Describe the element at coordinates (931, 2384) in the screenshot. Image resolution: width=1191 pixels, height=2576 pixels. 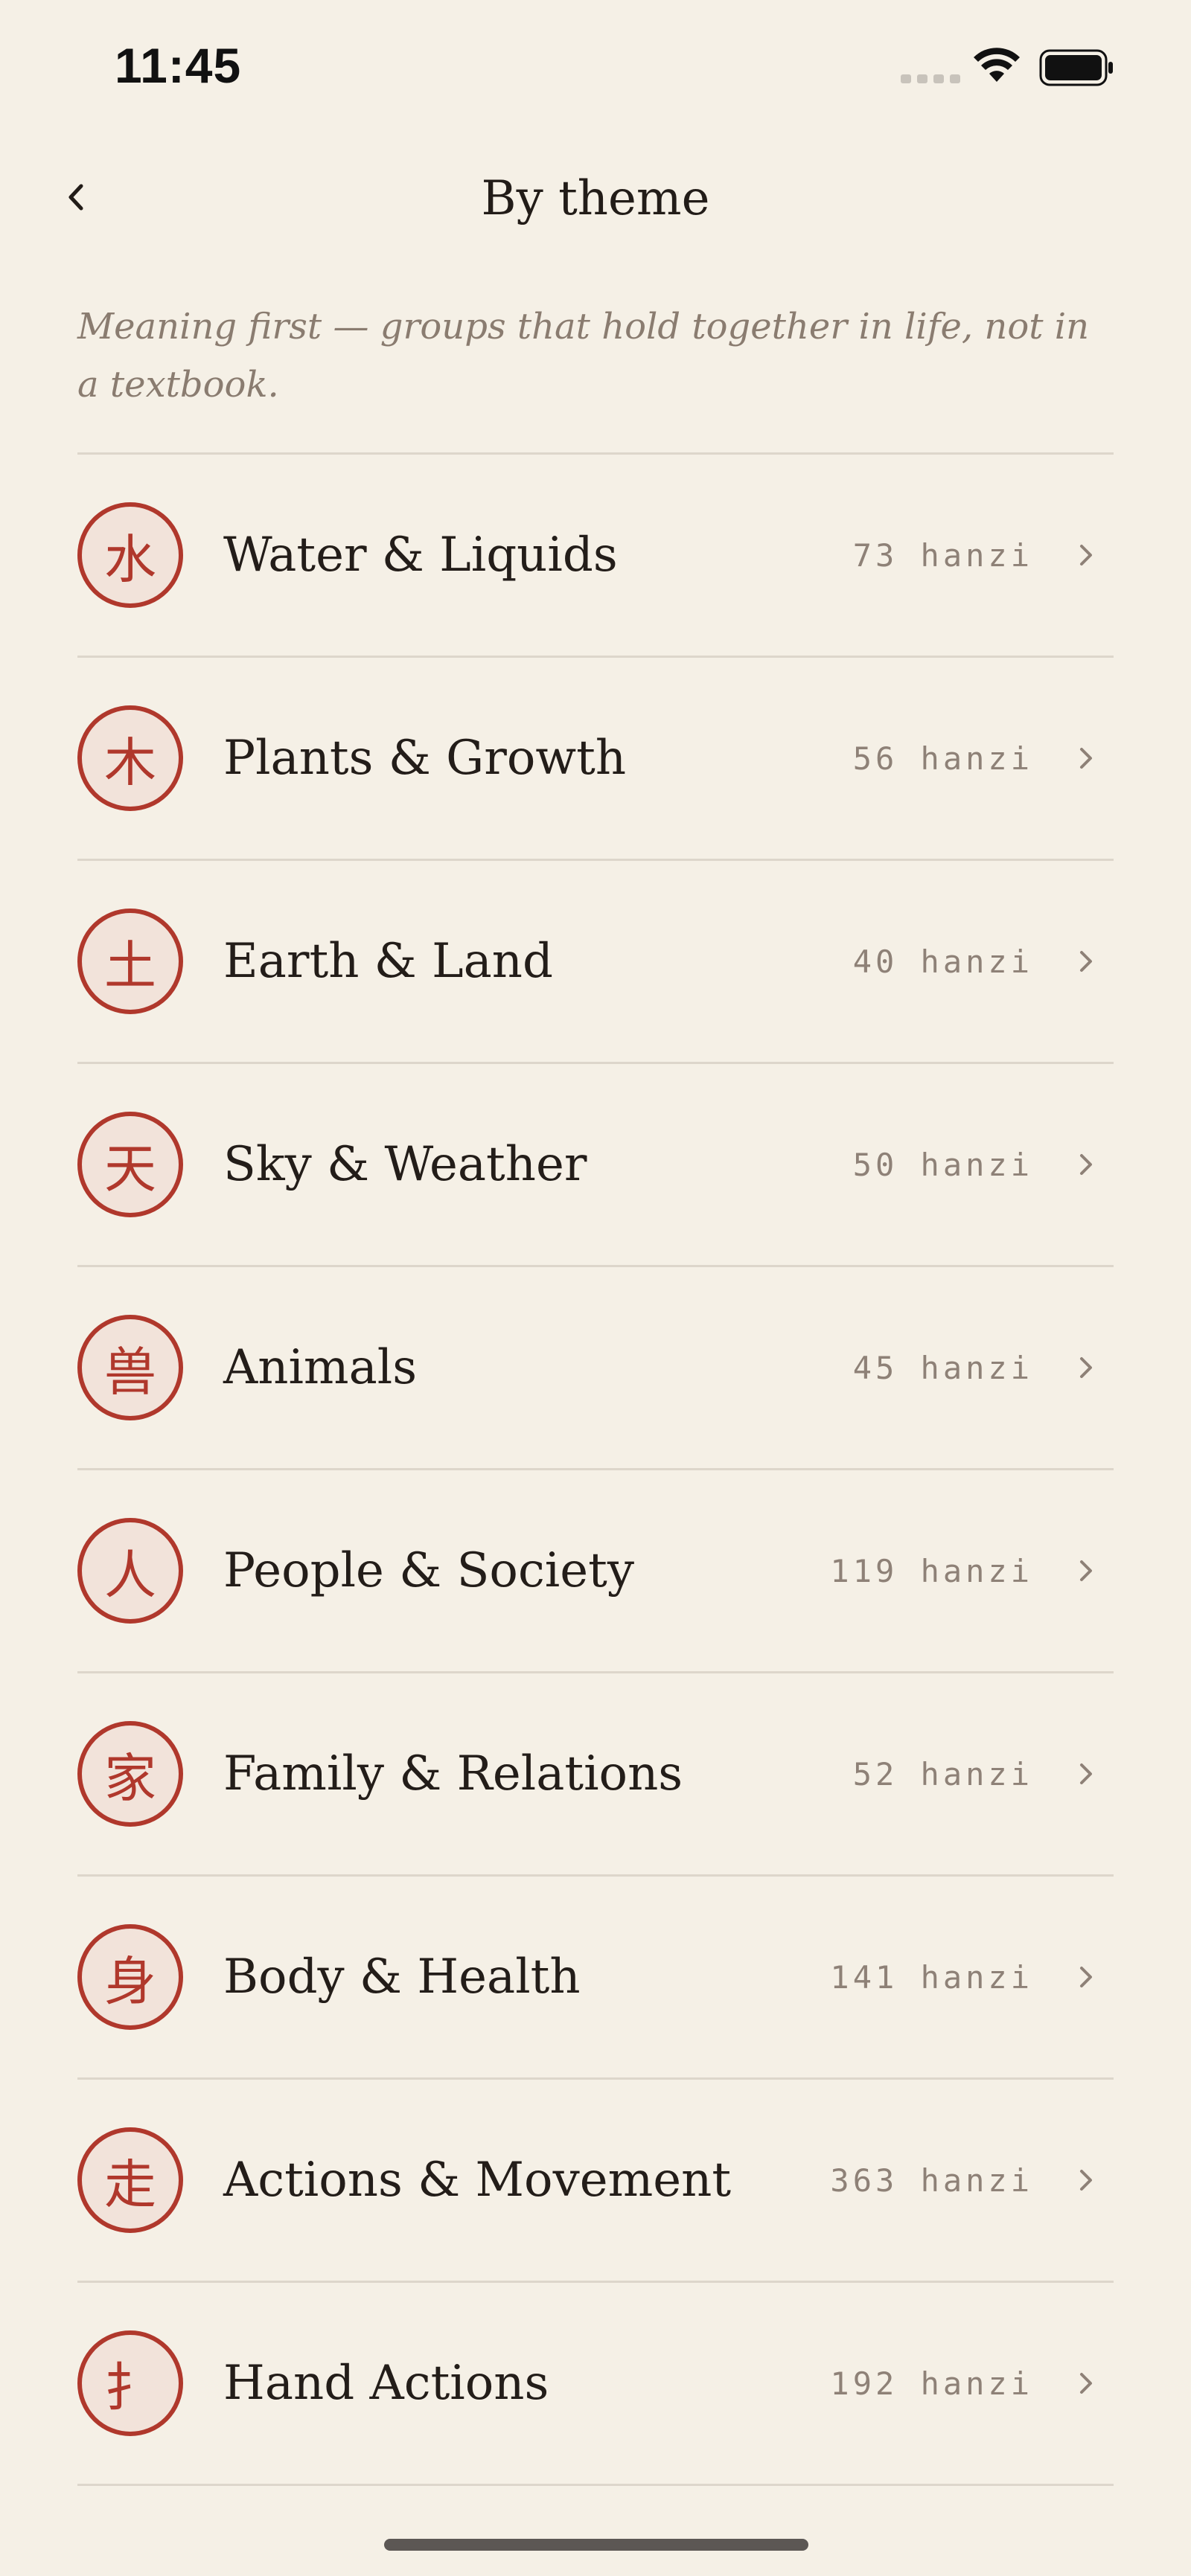
I see `theme-count: 192 hanzi` at that location.